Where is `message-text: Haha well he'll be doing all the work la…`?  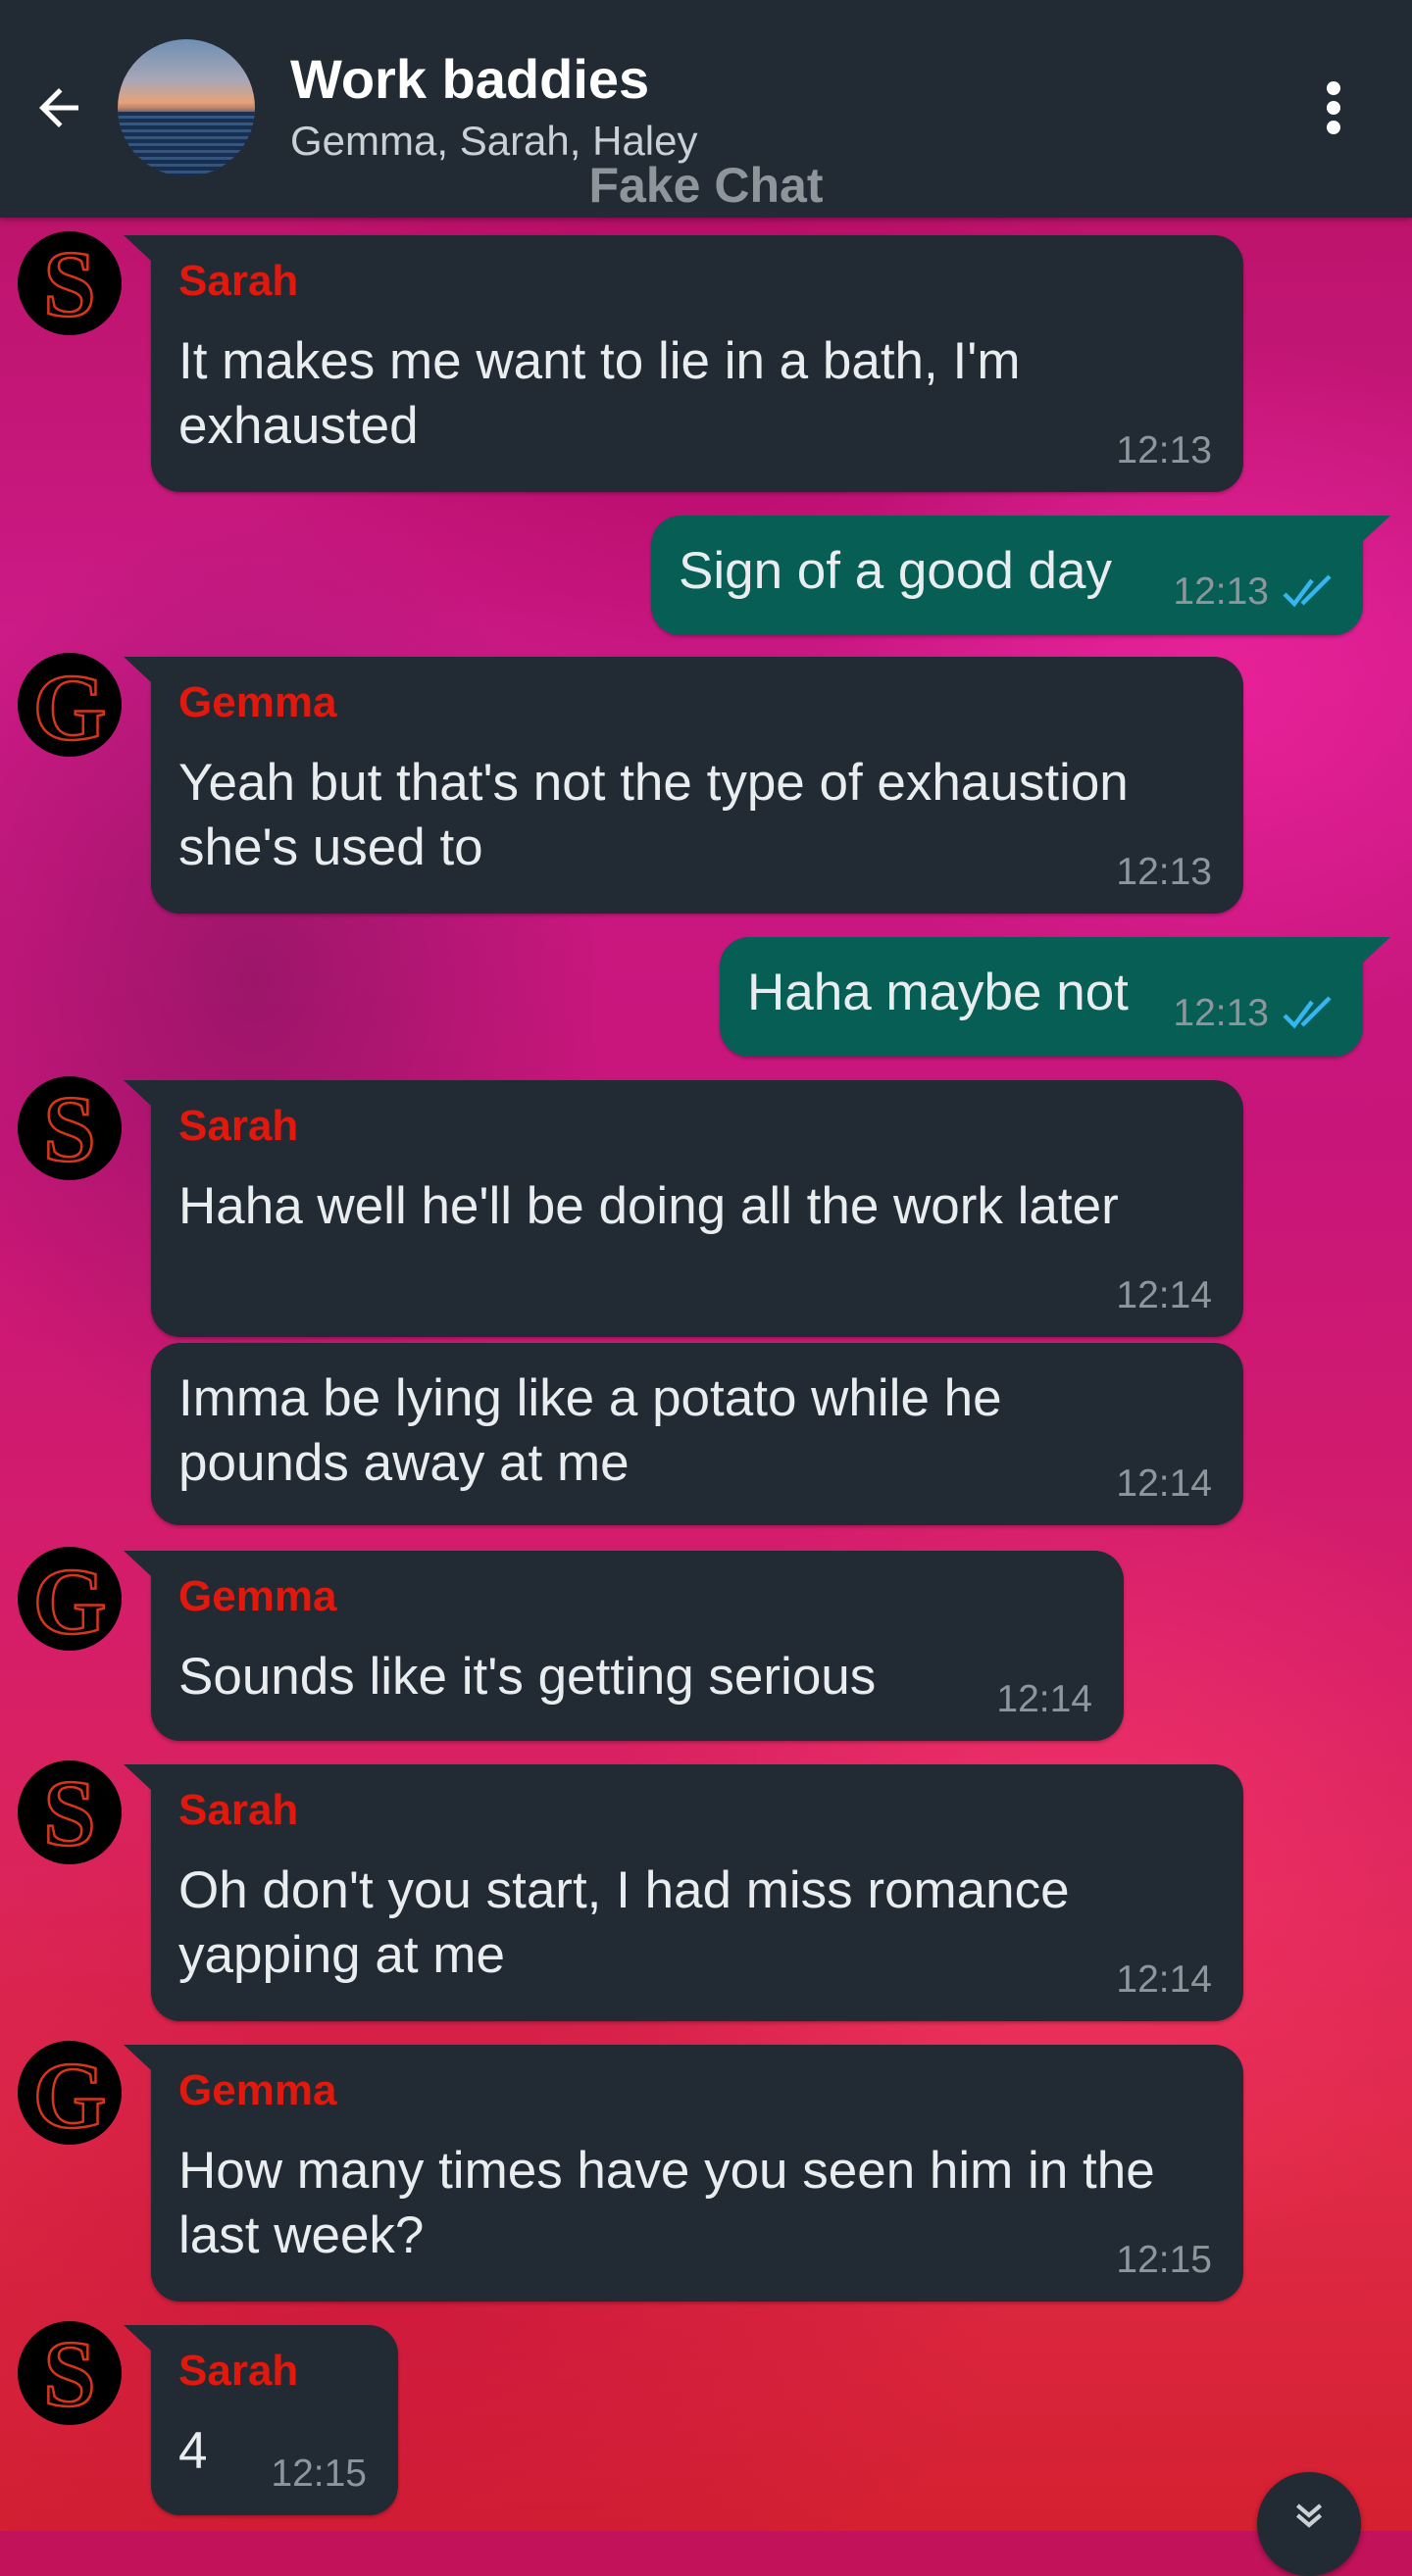
message-text: Haha well he'll be doing all the work la… is located at coordinates (648, 1206).